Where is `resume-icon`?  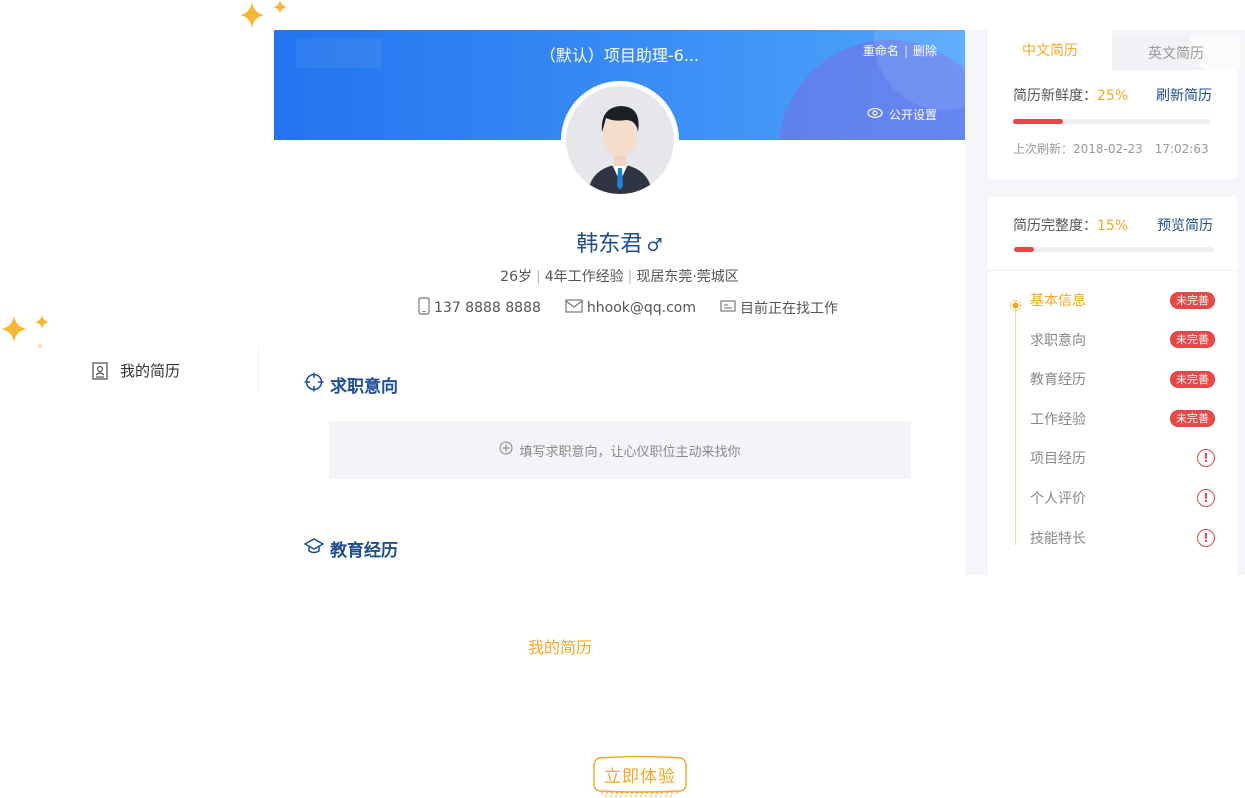
resume-icon is located at coordinates (100, 370).